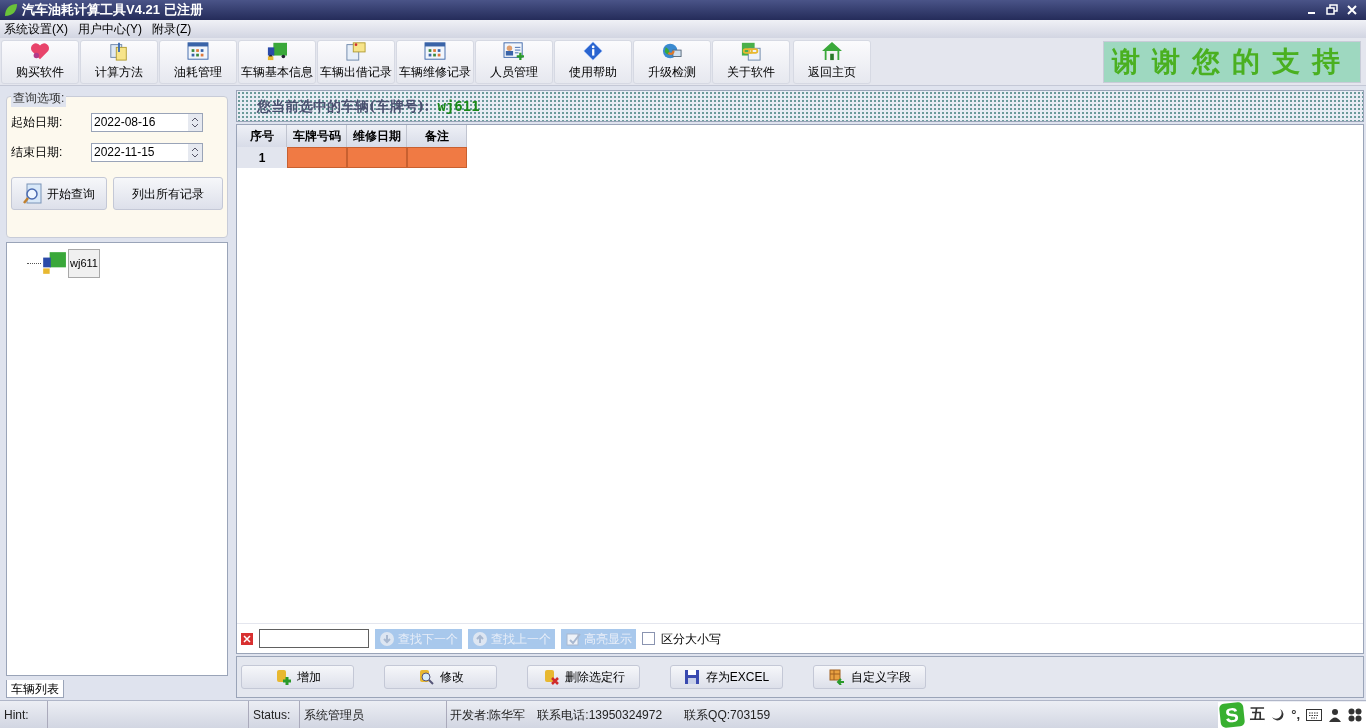  Describe the element at coordinates (1232, 61) in the screenshot. I see `thank-you-banner: 谢谢您的支持` at that location.